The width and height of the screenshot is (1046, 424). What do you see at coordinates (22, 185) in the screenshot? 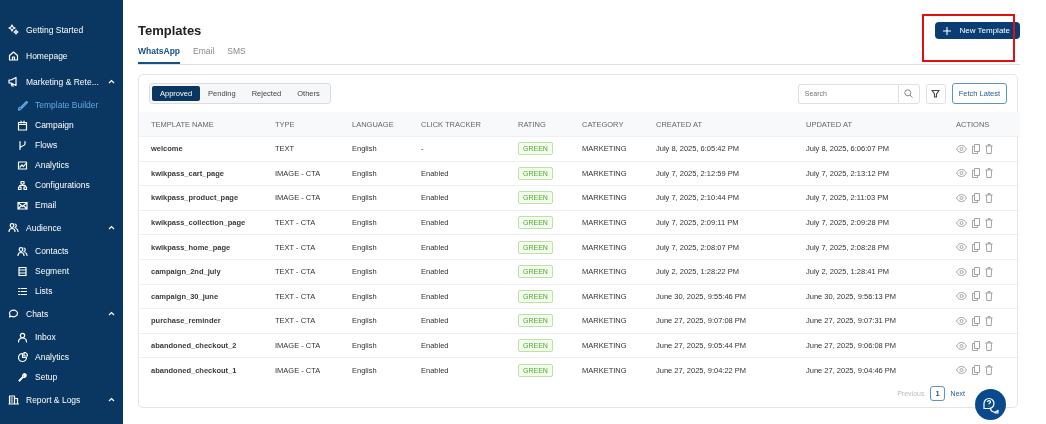
I see `hierarchy-icon` at bounding box center [22, 185].